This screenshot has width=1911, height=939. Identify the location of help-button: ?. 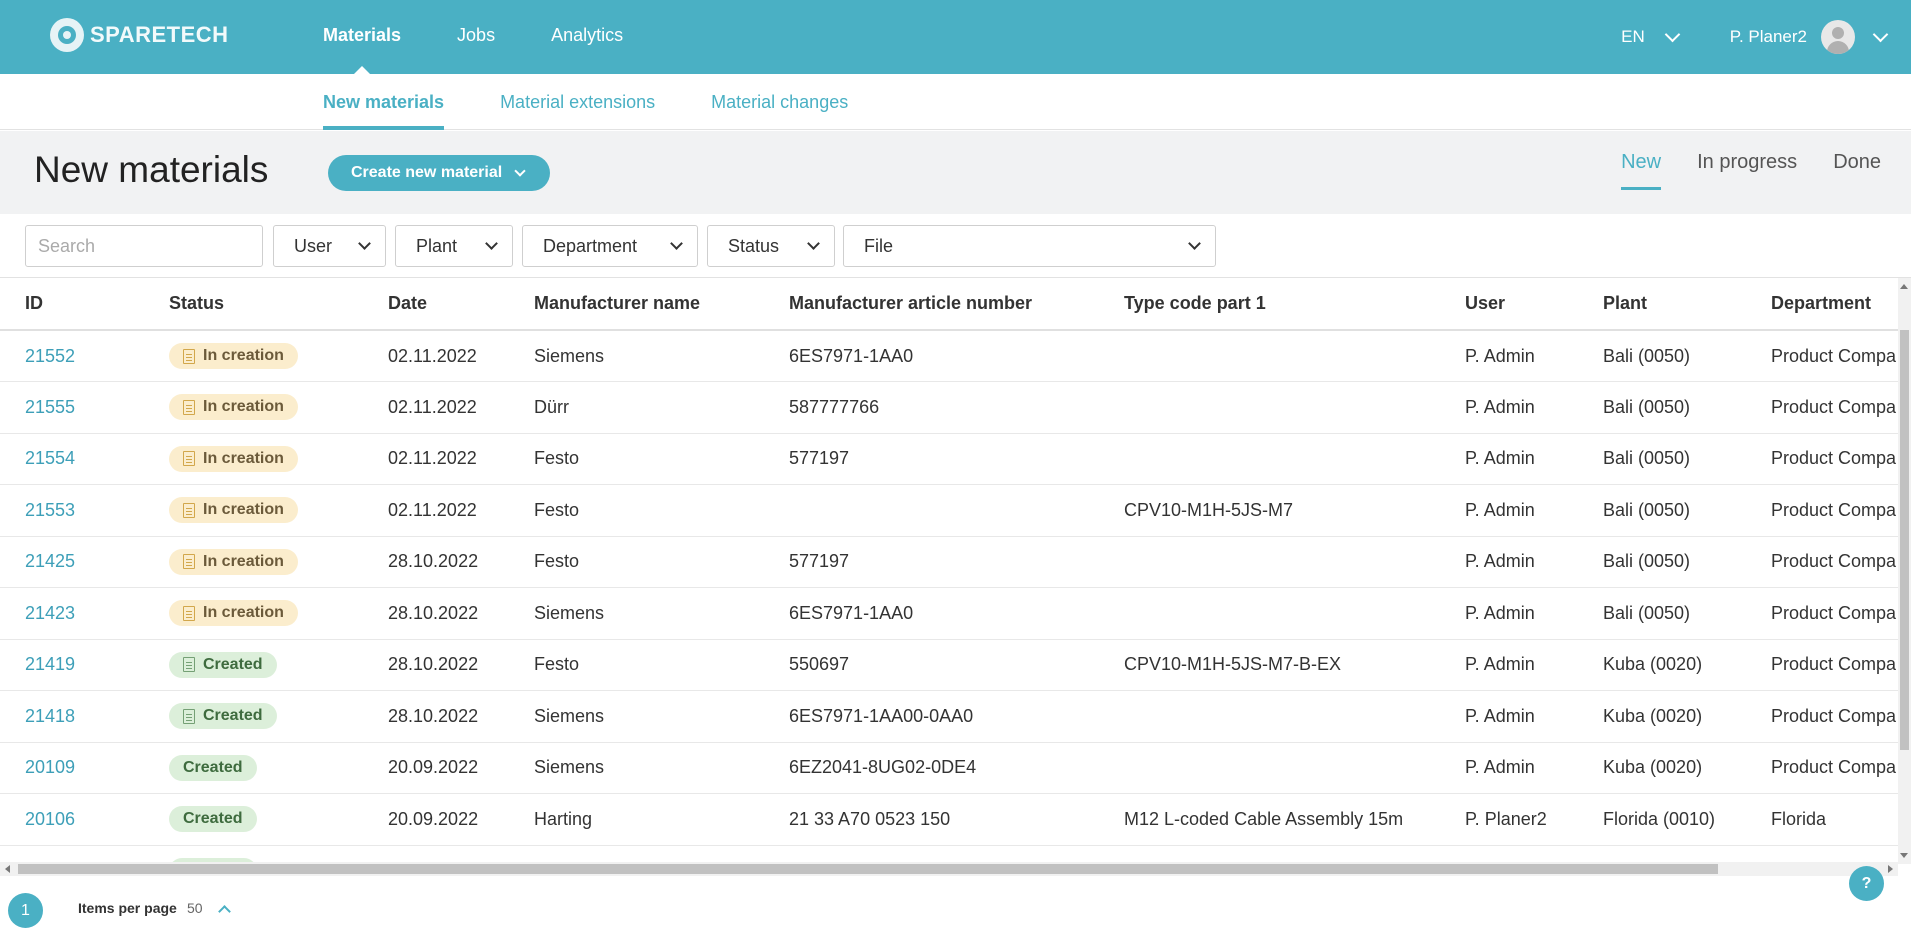
(1866, 883).